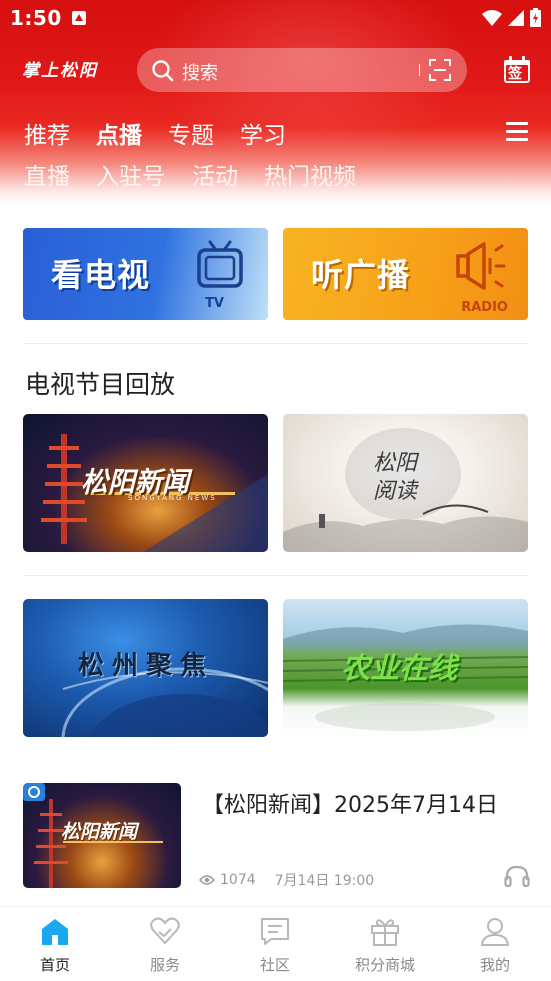  I want to click on listen-radio-label: 听广播, so click(361, 275).